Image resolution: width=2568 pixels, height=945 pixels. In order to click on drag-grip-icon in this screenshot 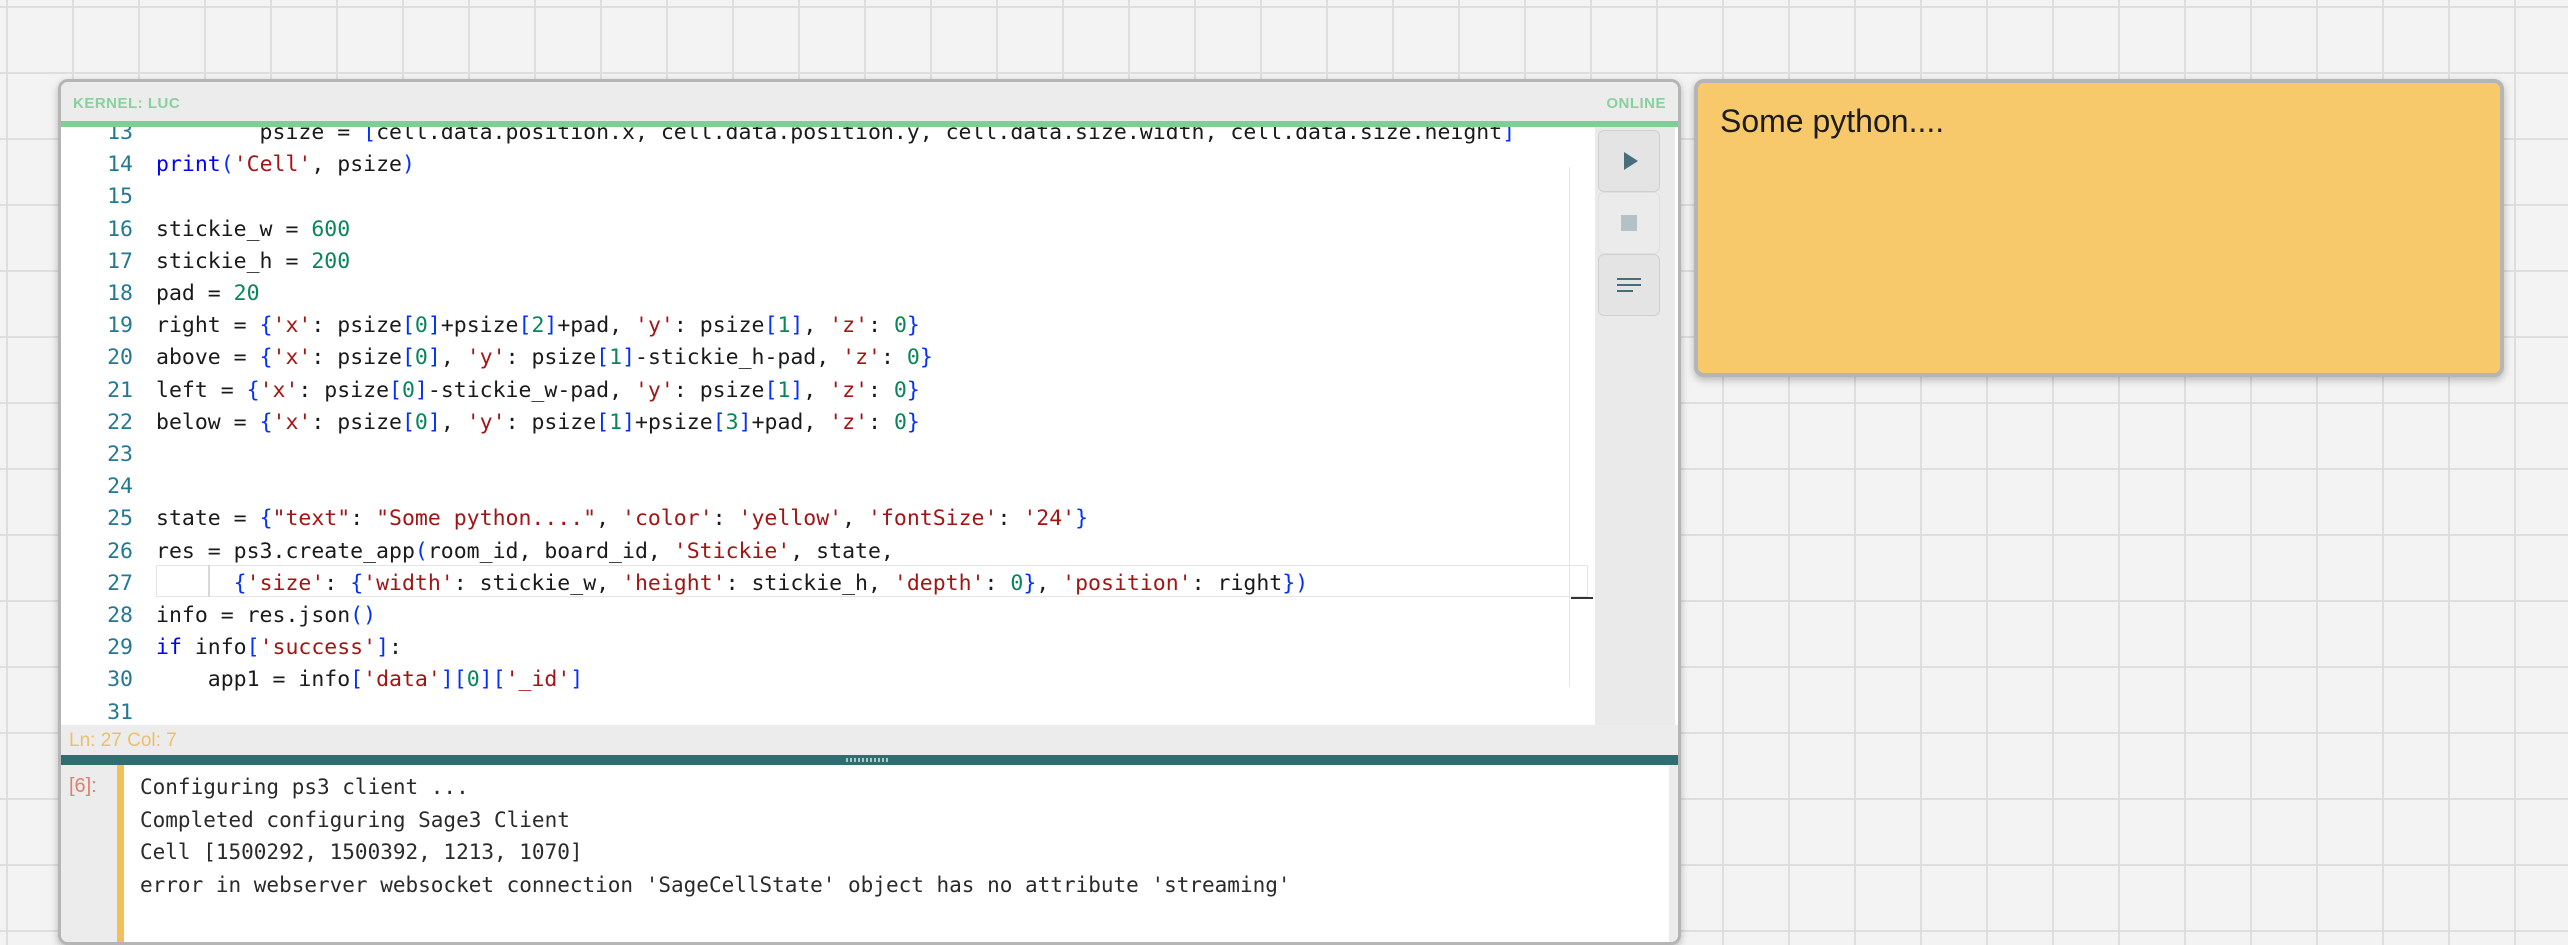, I will do `click(868, 760)`.